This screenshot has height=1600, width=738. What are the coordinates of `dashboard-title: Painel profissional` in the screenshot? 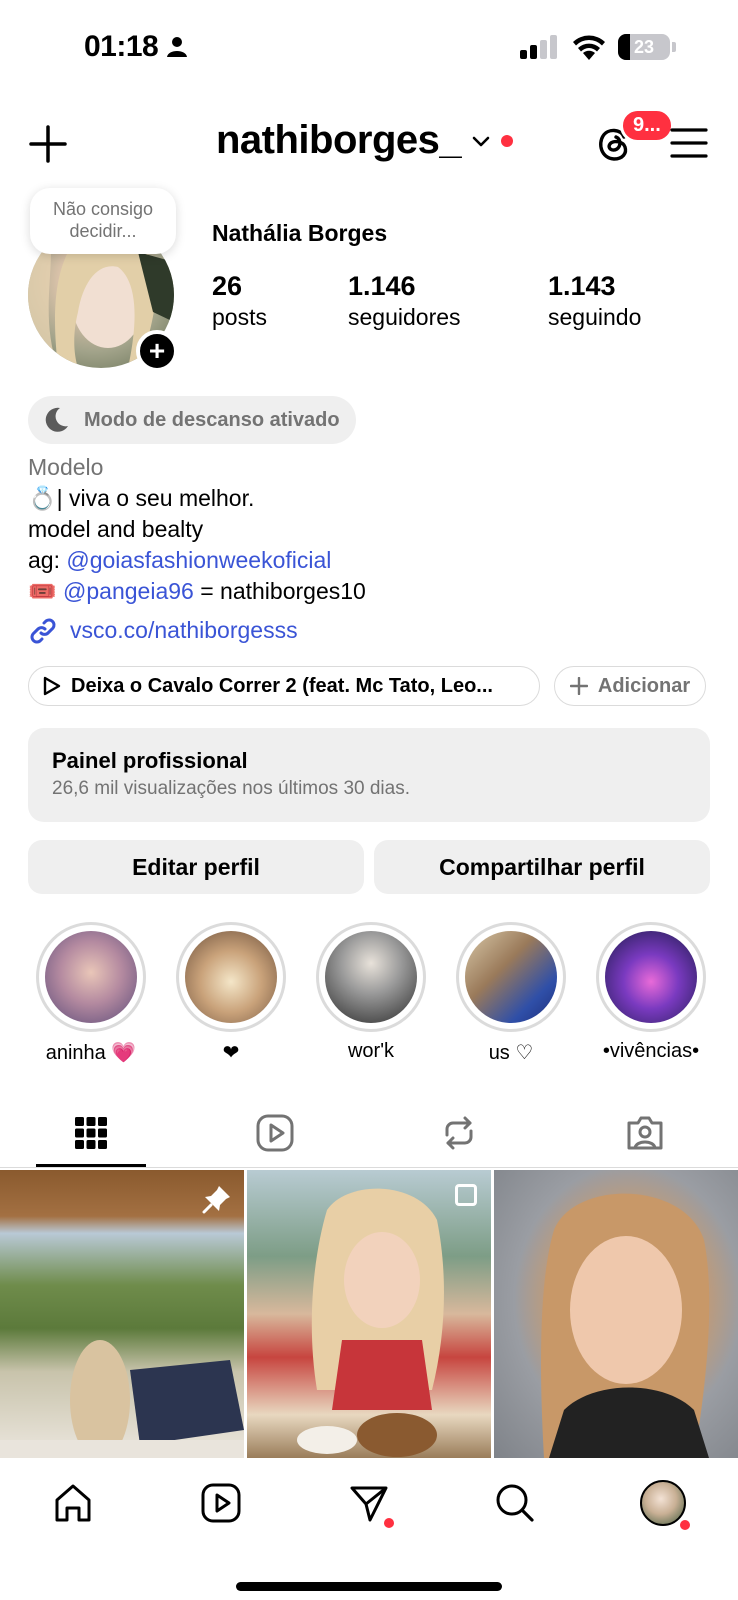 It's located at (150, 760).